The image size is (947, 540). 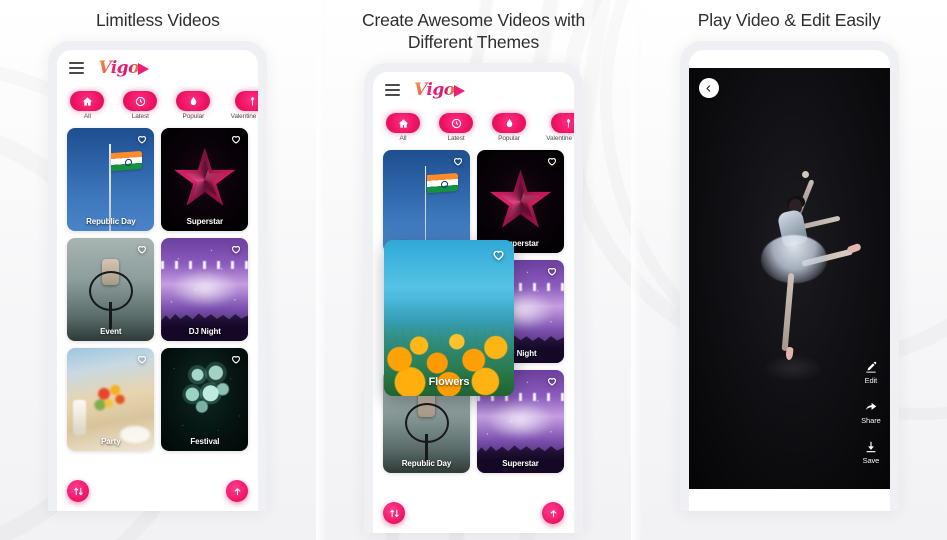 What do you see at coordinates (871, 380) in the screenshot?
I see `action-label: Edit` at bounding box center [871, 380].